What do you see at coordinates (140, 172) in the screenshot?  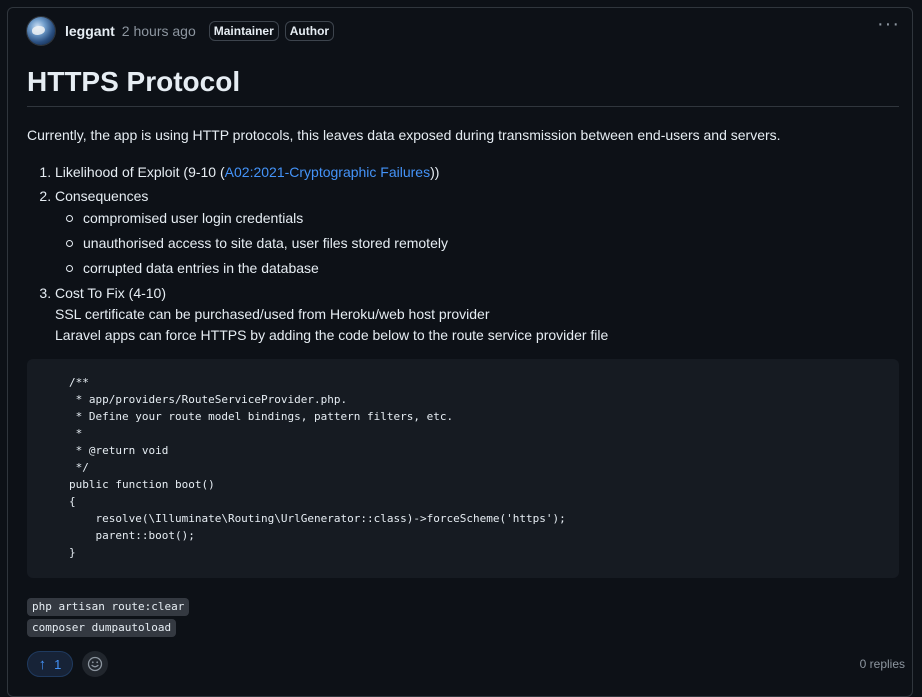 I see `likelihood-prefix: Likelihood of Exploit (9-10 (` at bounding box center [140, 172].